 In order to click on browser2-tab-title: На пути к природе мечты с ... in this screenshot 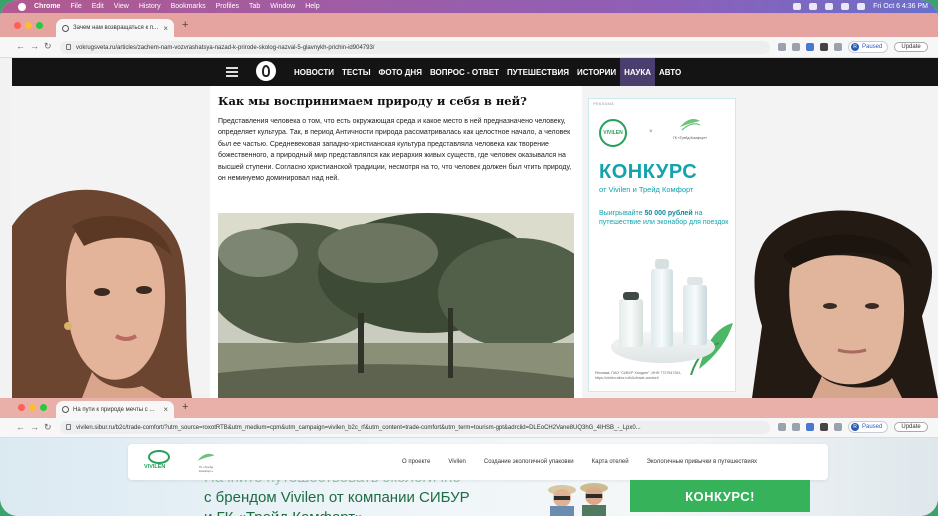, I will do `click(114, 409)`.